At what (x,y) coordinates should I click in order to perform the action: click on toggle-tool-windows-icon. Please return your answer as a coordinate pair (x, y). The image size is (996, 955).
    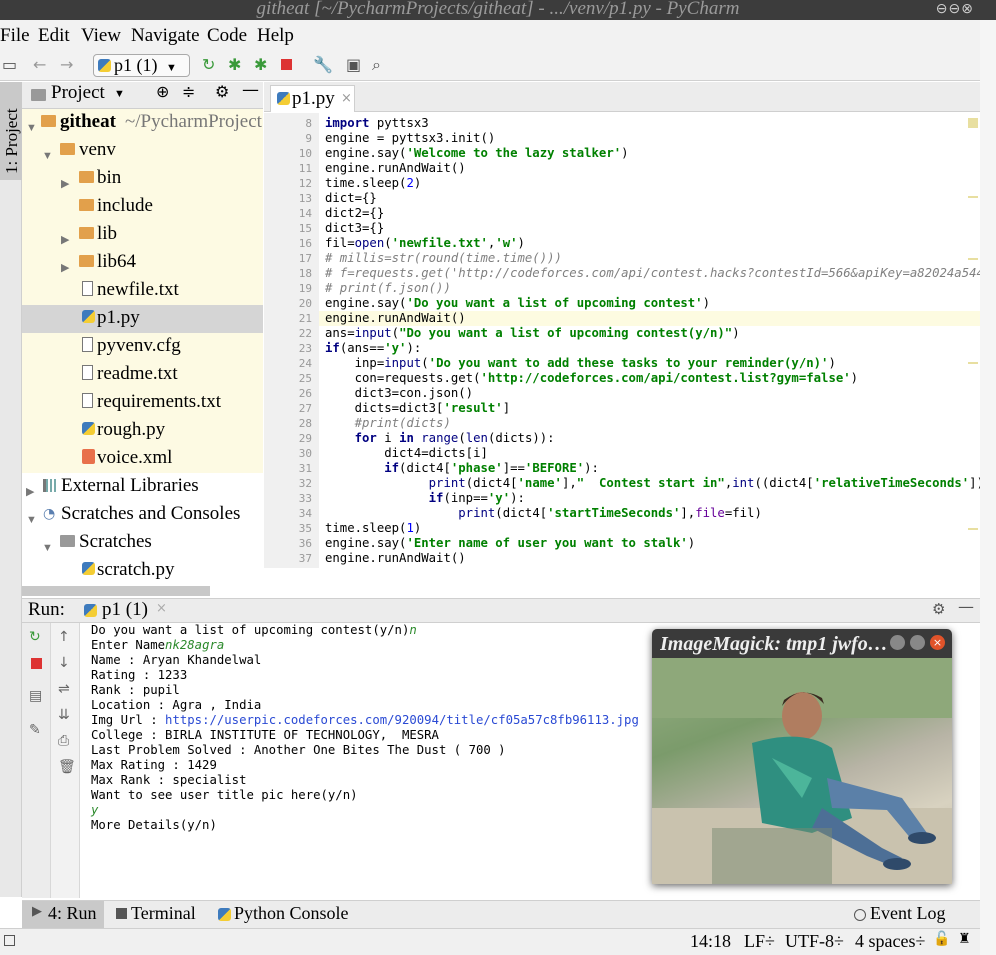
    Looking at the image, I should click on (9, 940).